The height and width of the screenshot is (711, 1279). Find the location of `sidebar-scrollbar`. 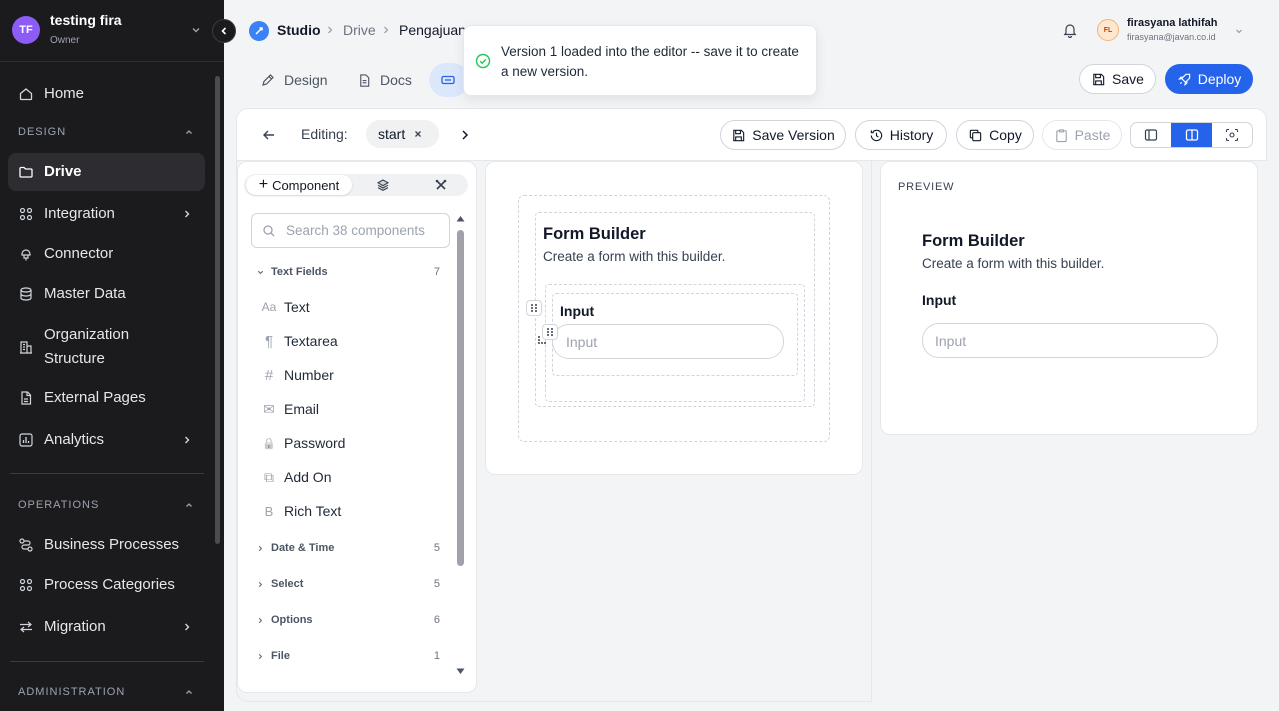

sidebar-scrollbar is located at coordinates (217, 310).